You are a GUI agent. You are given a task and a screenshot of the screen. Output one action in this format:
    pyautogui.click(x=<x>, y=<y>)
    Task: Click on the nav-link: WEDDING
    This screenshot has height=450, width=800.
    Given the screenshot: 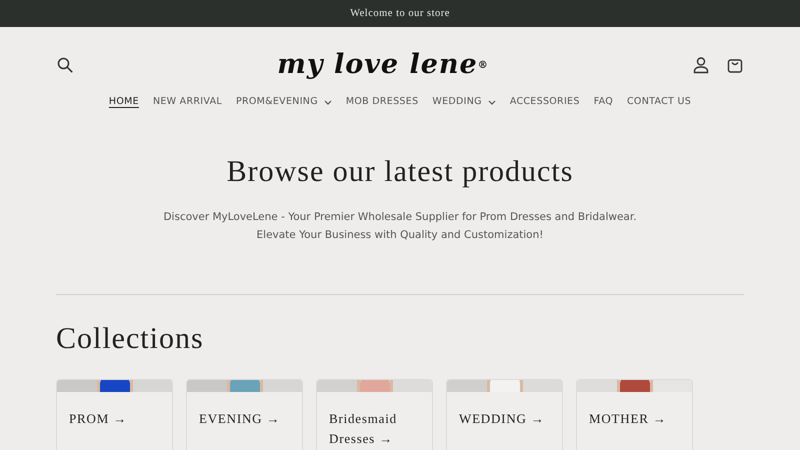 What is the action you would take?
    pyautogui.click(x=464, y=102)
    